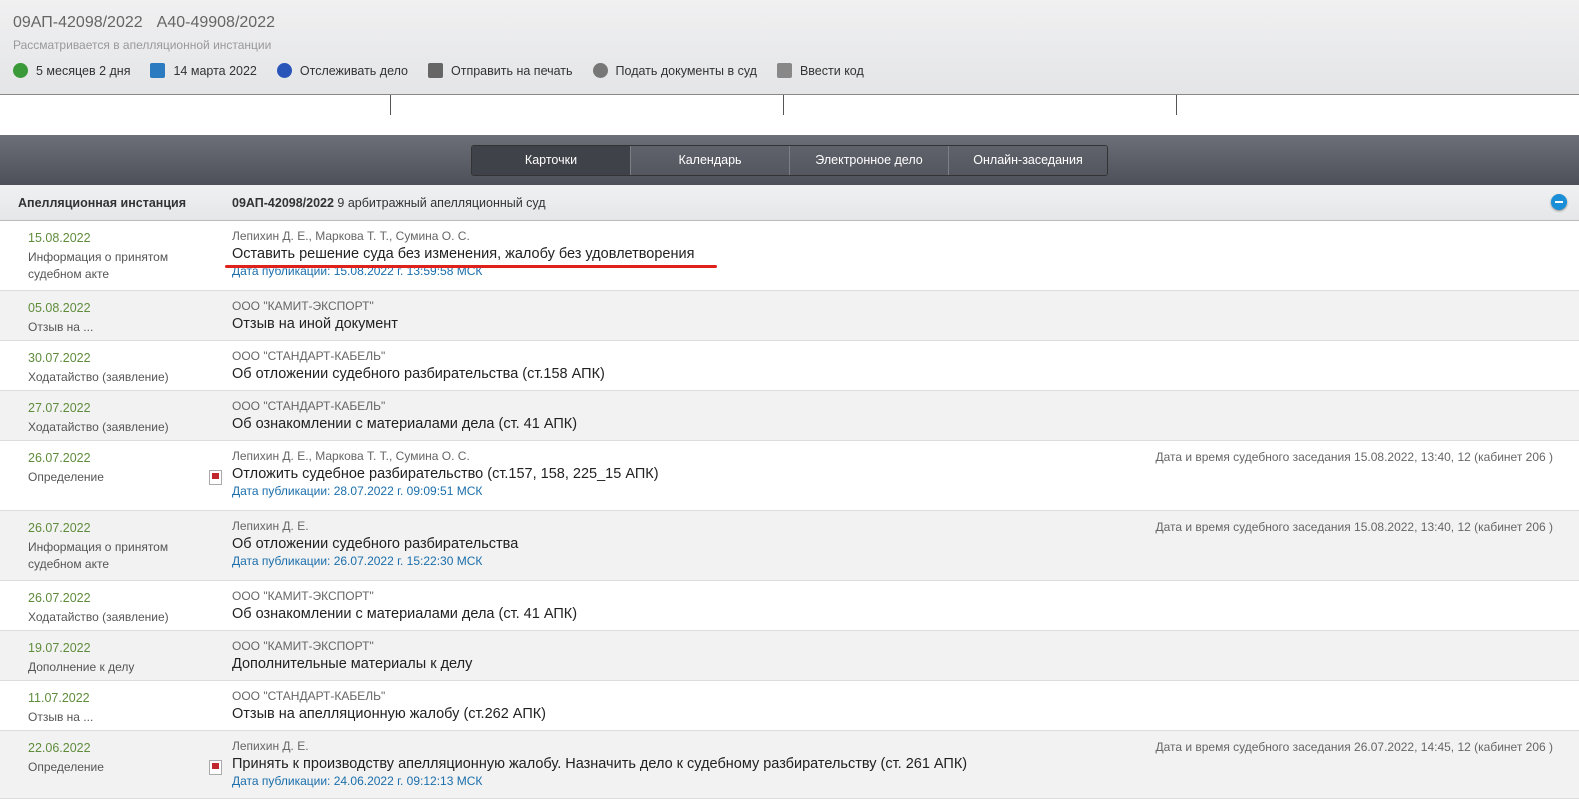 Image resolution: width=1579 pixels, height=804 pixels. Describe the element at coordinates (709, 160) in the screenshot. I see `tab-1: Календарь` at that location.